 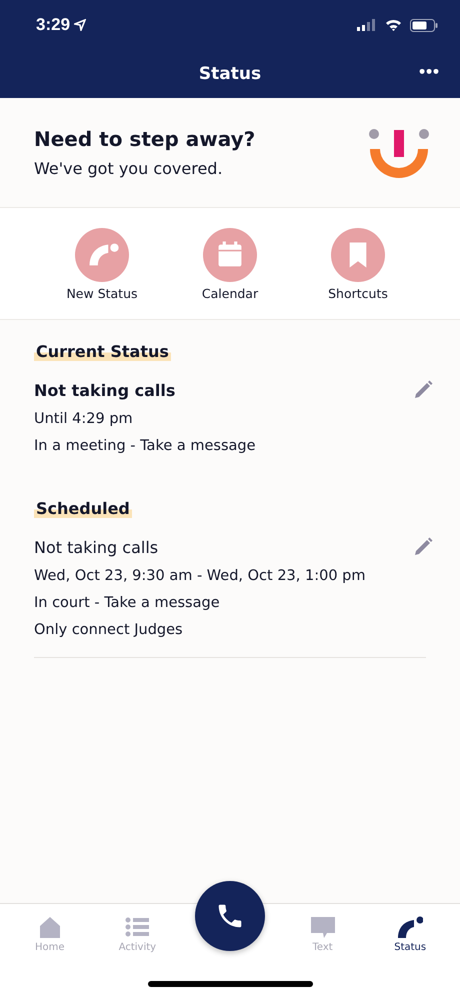 I want to click on hero-title: Need to step away?, so click(x=145, y=139).